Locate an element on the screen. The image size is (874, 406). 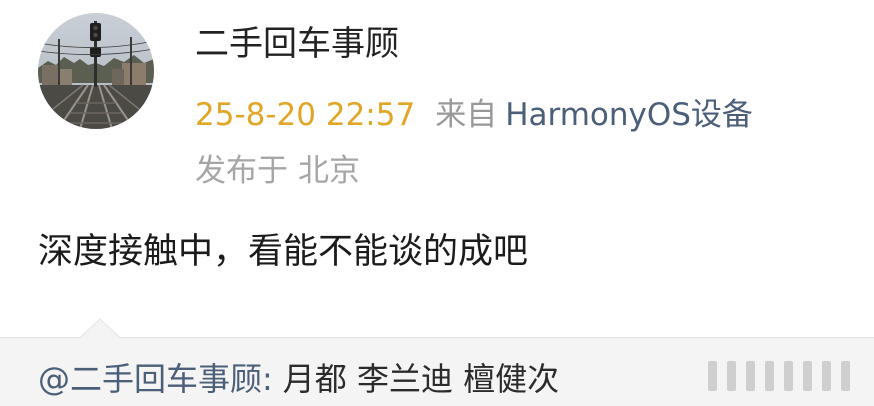
post-text: 深度接触中，看能不能谈的成吧 is located at coordinates (283, 252).